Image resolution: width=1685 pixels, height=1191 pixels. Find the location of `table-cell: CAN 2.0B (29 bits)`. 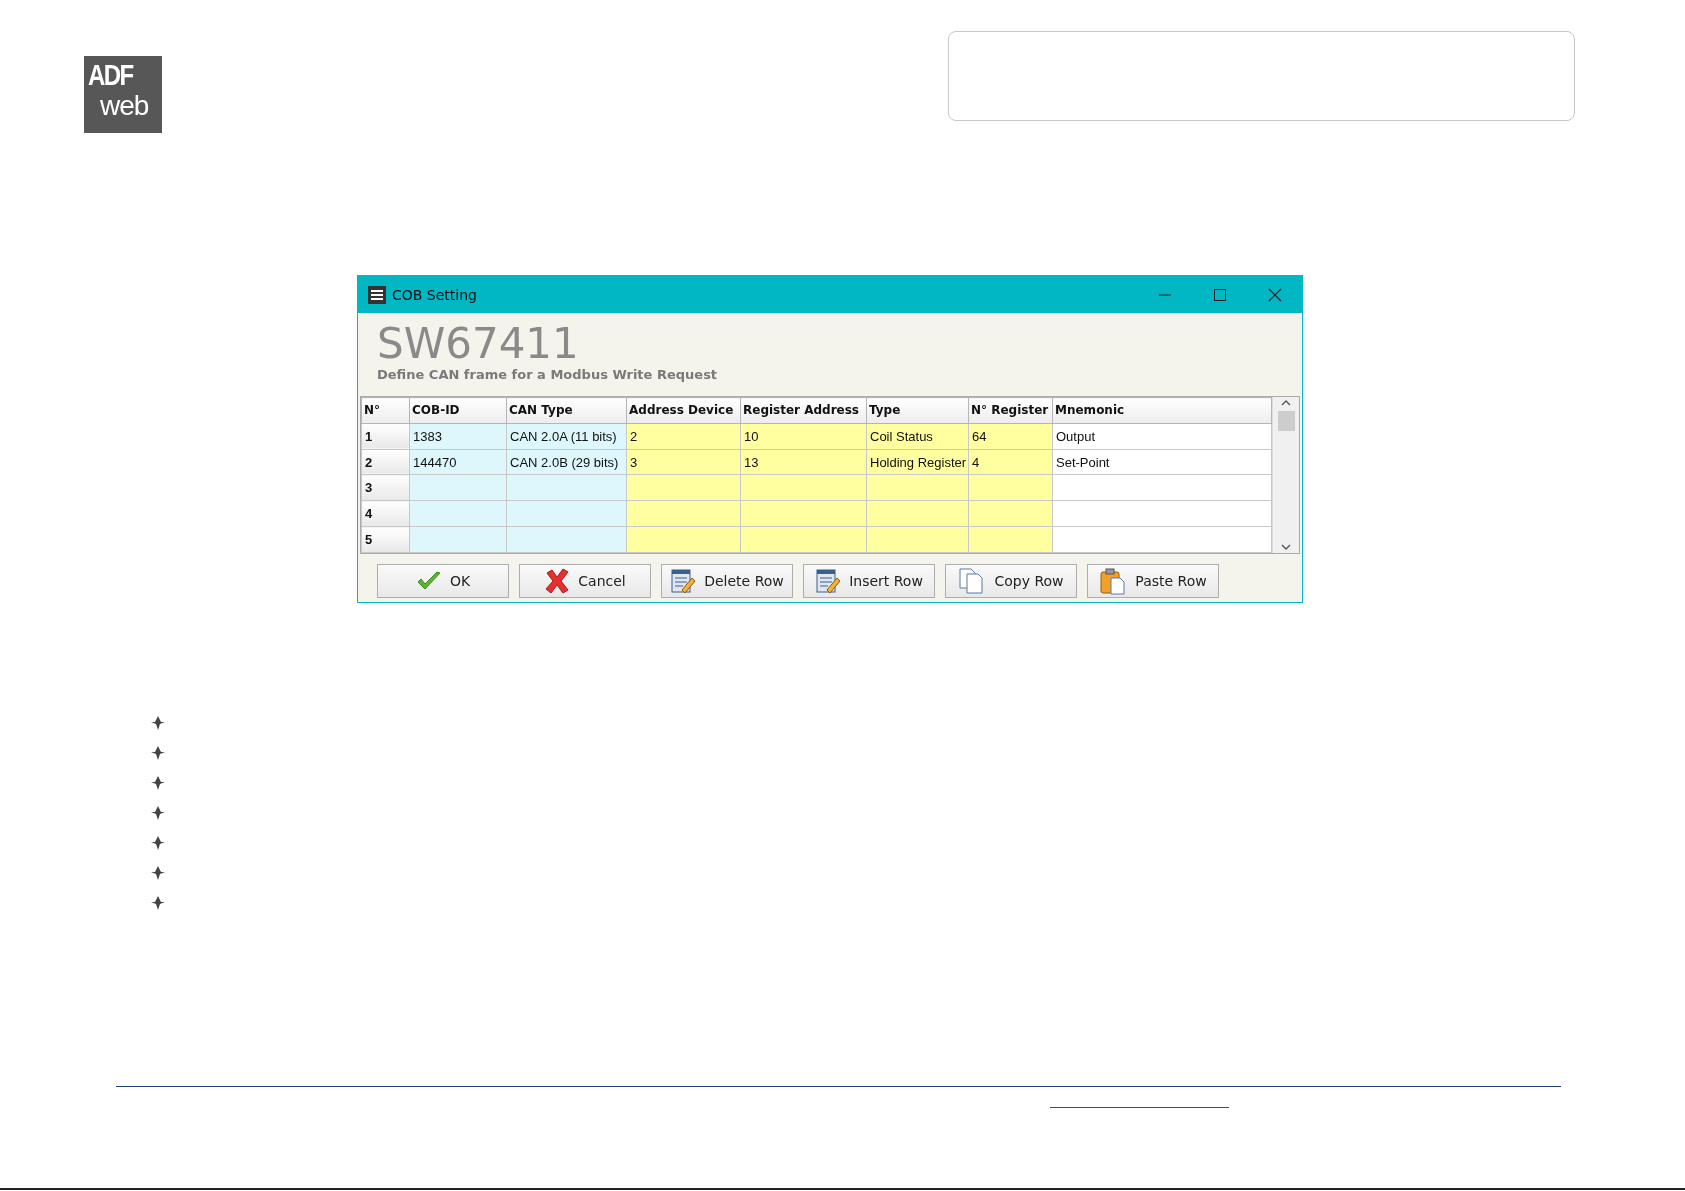

table-cell: CAN 2.0B (29 bits) is located at coordinates (566, 462).